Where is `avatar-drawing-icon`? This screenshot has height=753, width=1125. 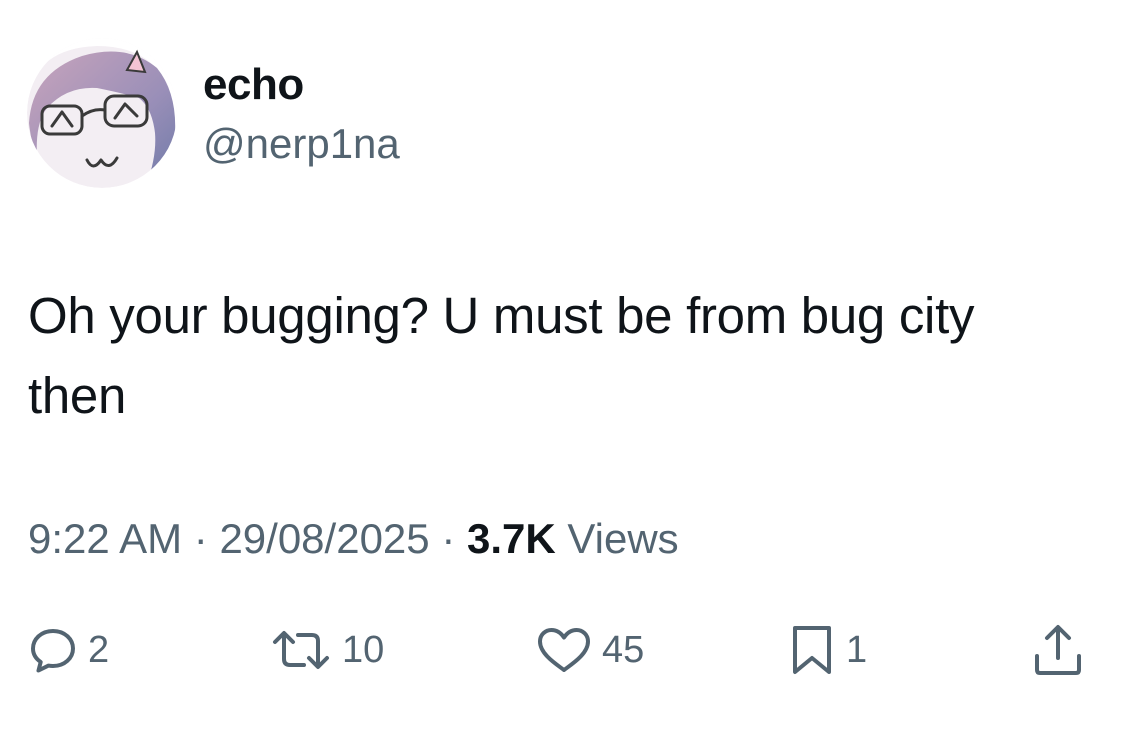 avatar-drawing-icon is located at coordinates (102, 113).